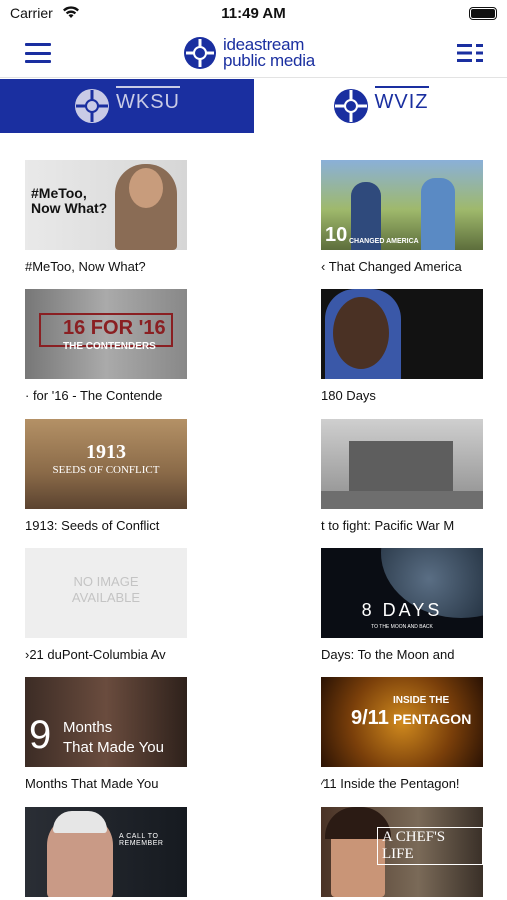  I want to click on tab-wksu: WKSU, so click(127, 106).